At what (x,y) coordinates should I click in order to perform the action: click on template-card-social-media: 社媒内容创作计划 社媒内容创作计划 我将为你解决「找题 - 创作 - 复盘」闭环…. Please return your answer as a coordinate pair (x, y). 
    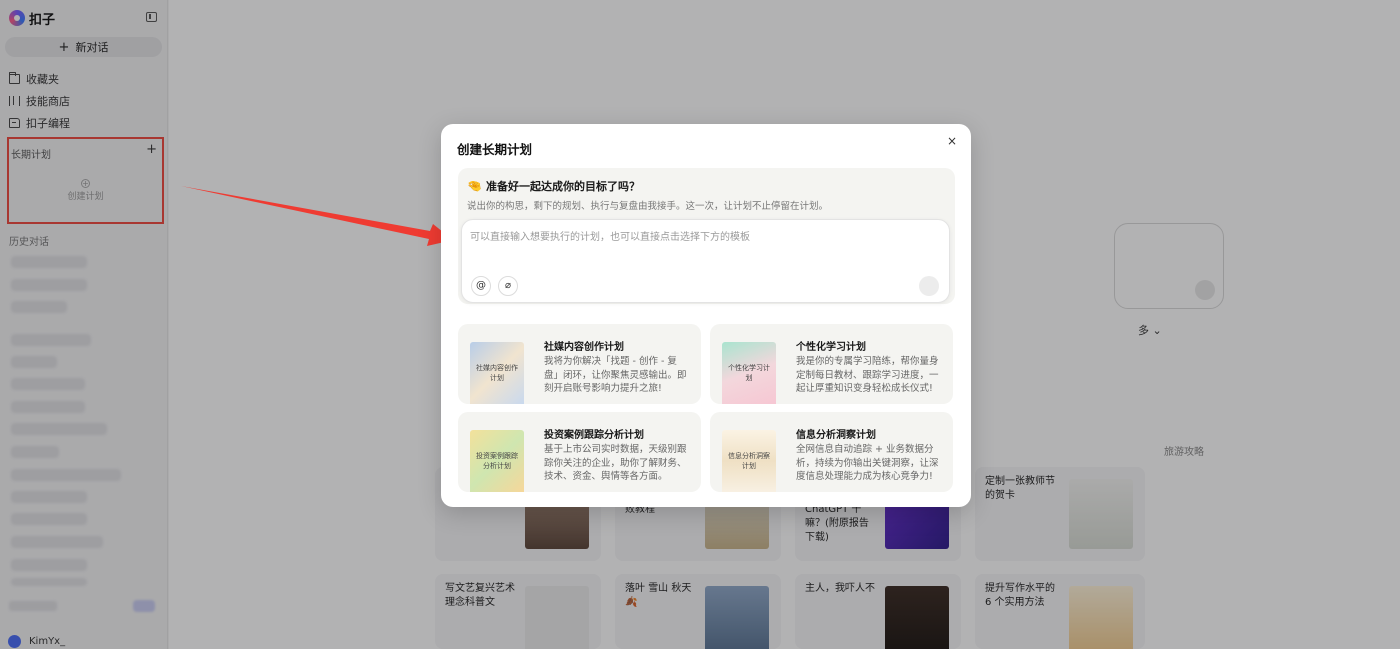
    Looking at the image, I should click on (579, 364).